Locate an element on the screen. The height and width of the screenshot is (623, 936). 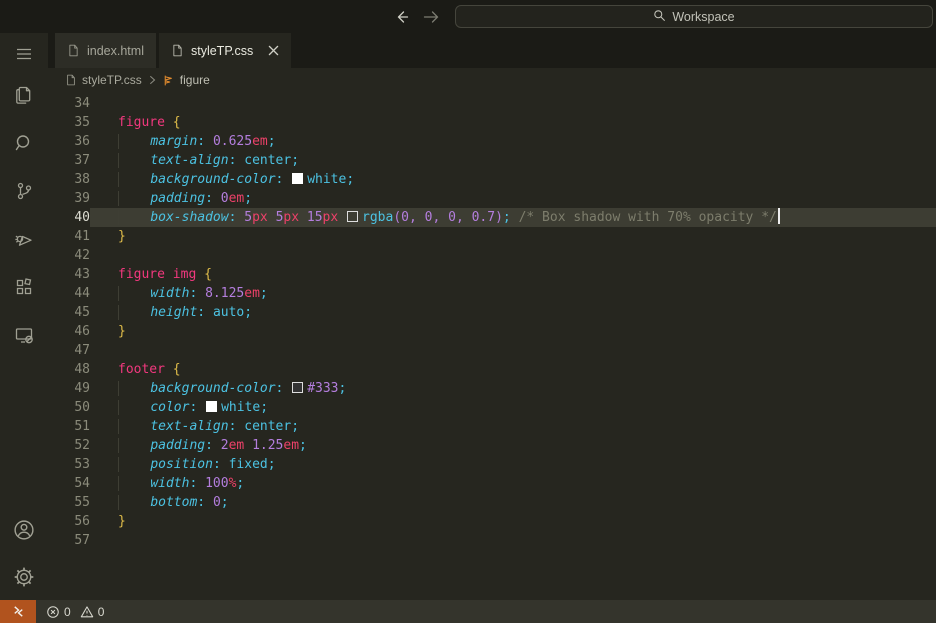
line-number: 57 is located at coordinates (82, 540).